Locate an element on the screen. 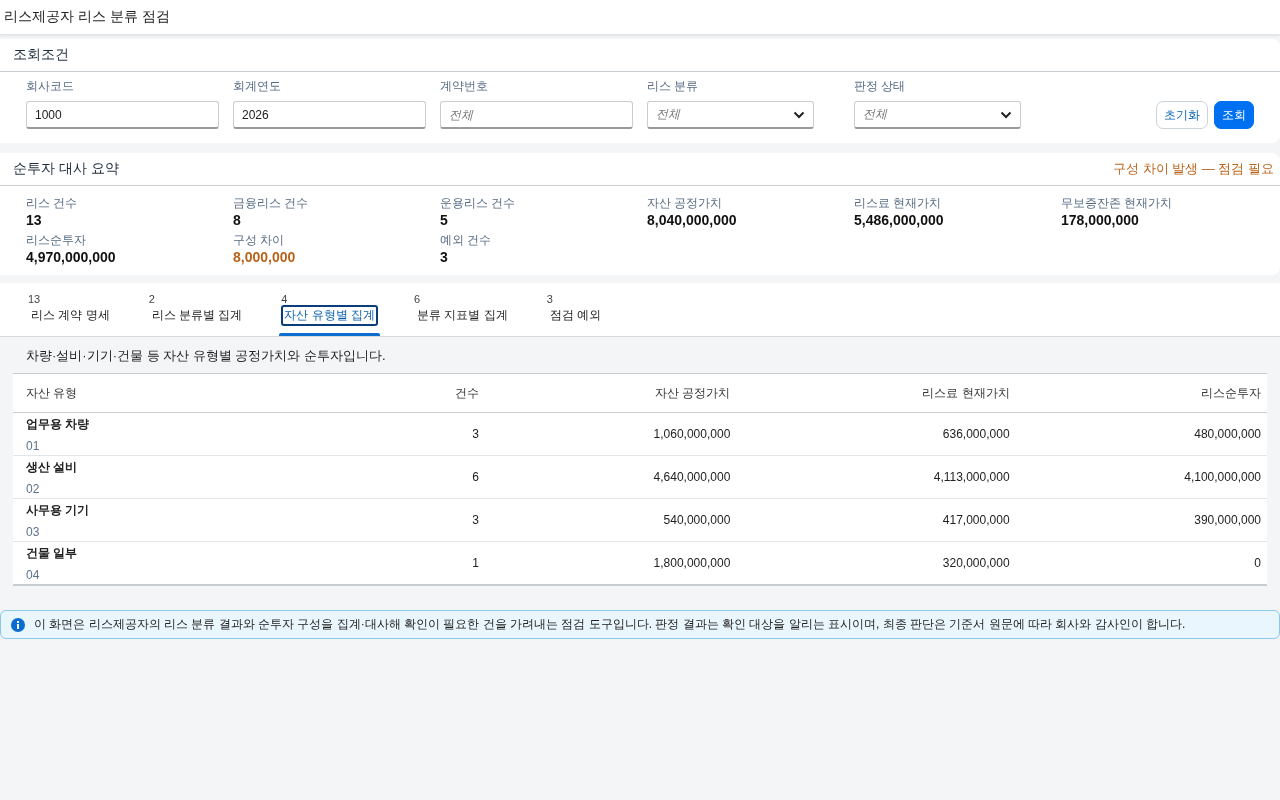 This screenshot has height=800, width=1280. table-cell: 1,060,000,000 is located at coordinates (692, 434).